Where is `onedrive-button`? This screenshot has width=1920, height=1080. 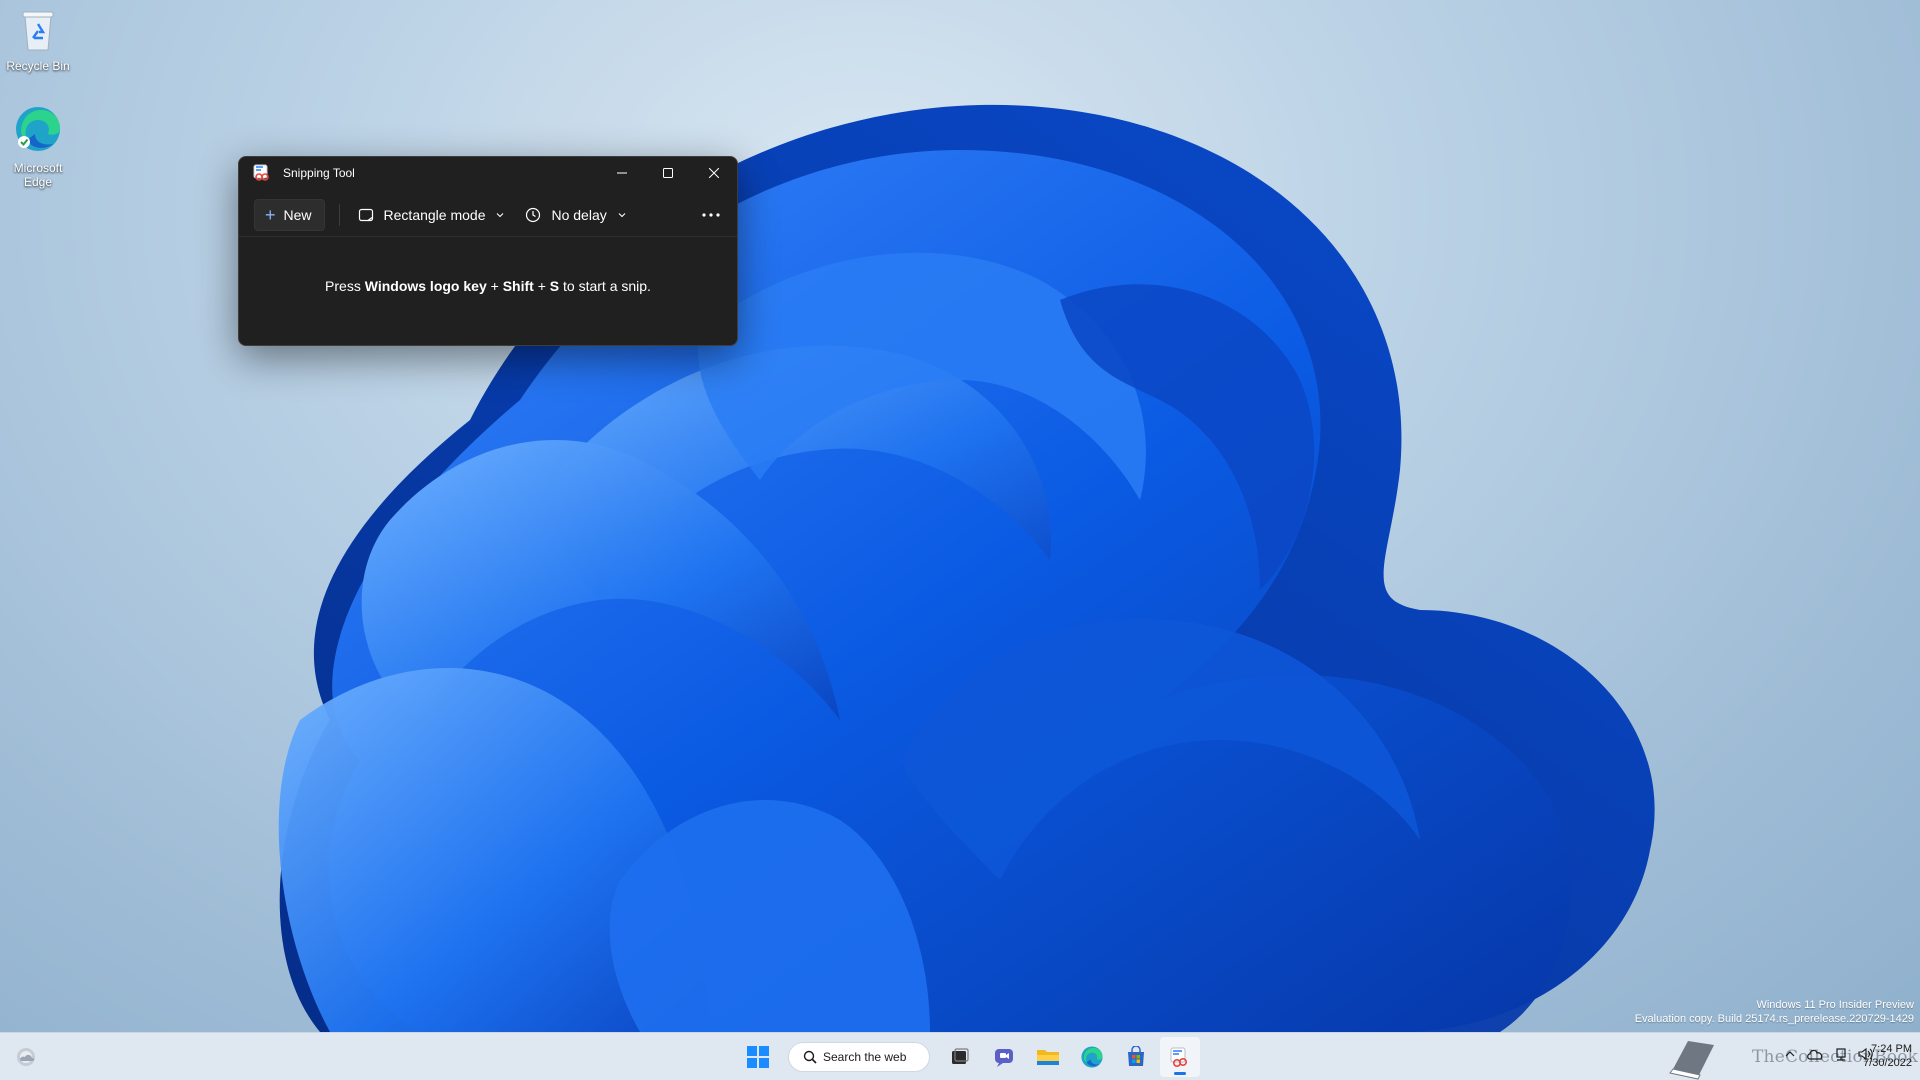
onedrive-button is located at coordinates (1815, 1054).